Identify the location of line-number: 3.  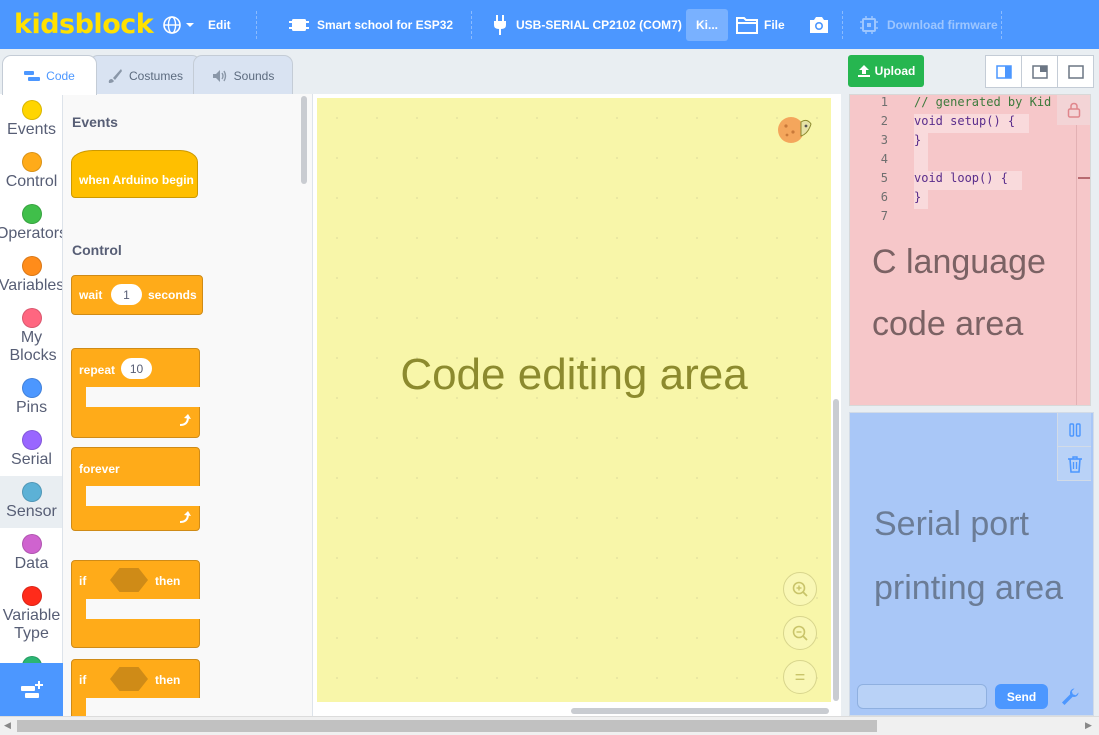
(884, 140).